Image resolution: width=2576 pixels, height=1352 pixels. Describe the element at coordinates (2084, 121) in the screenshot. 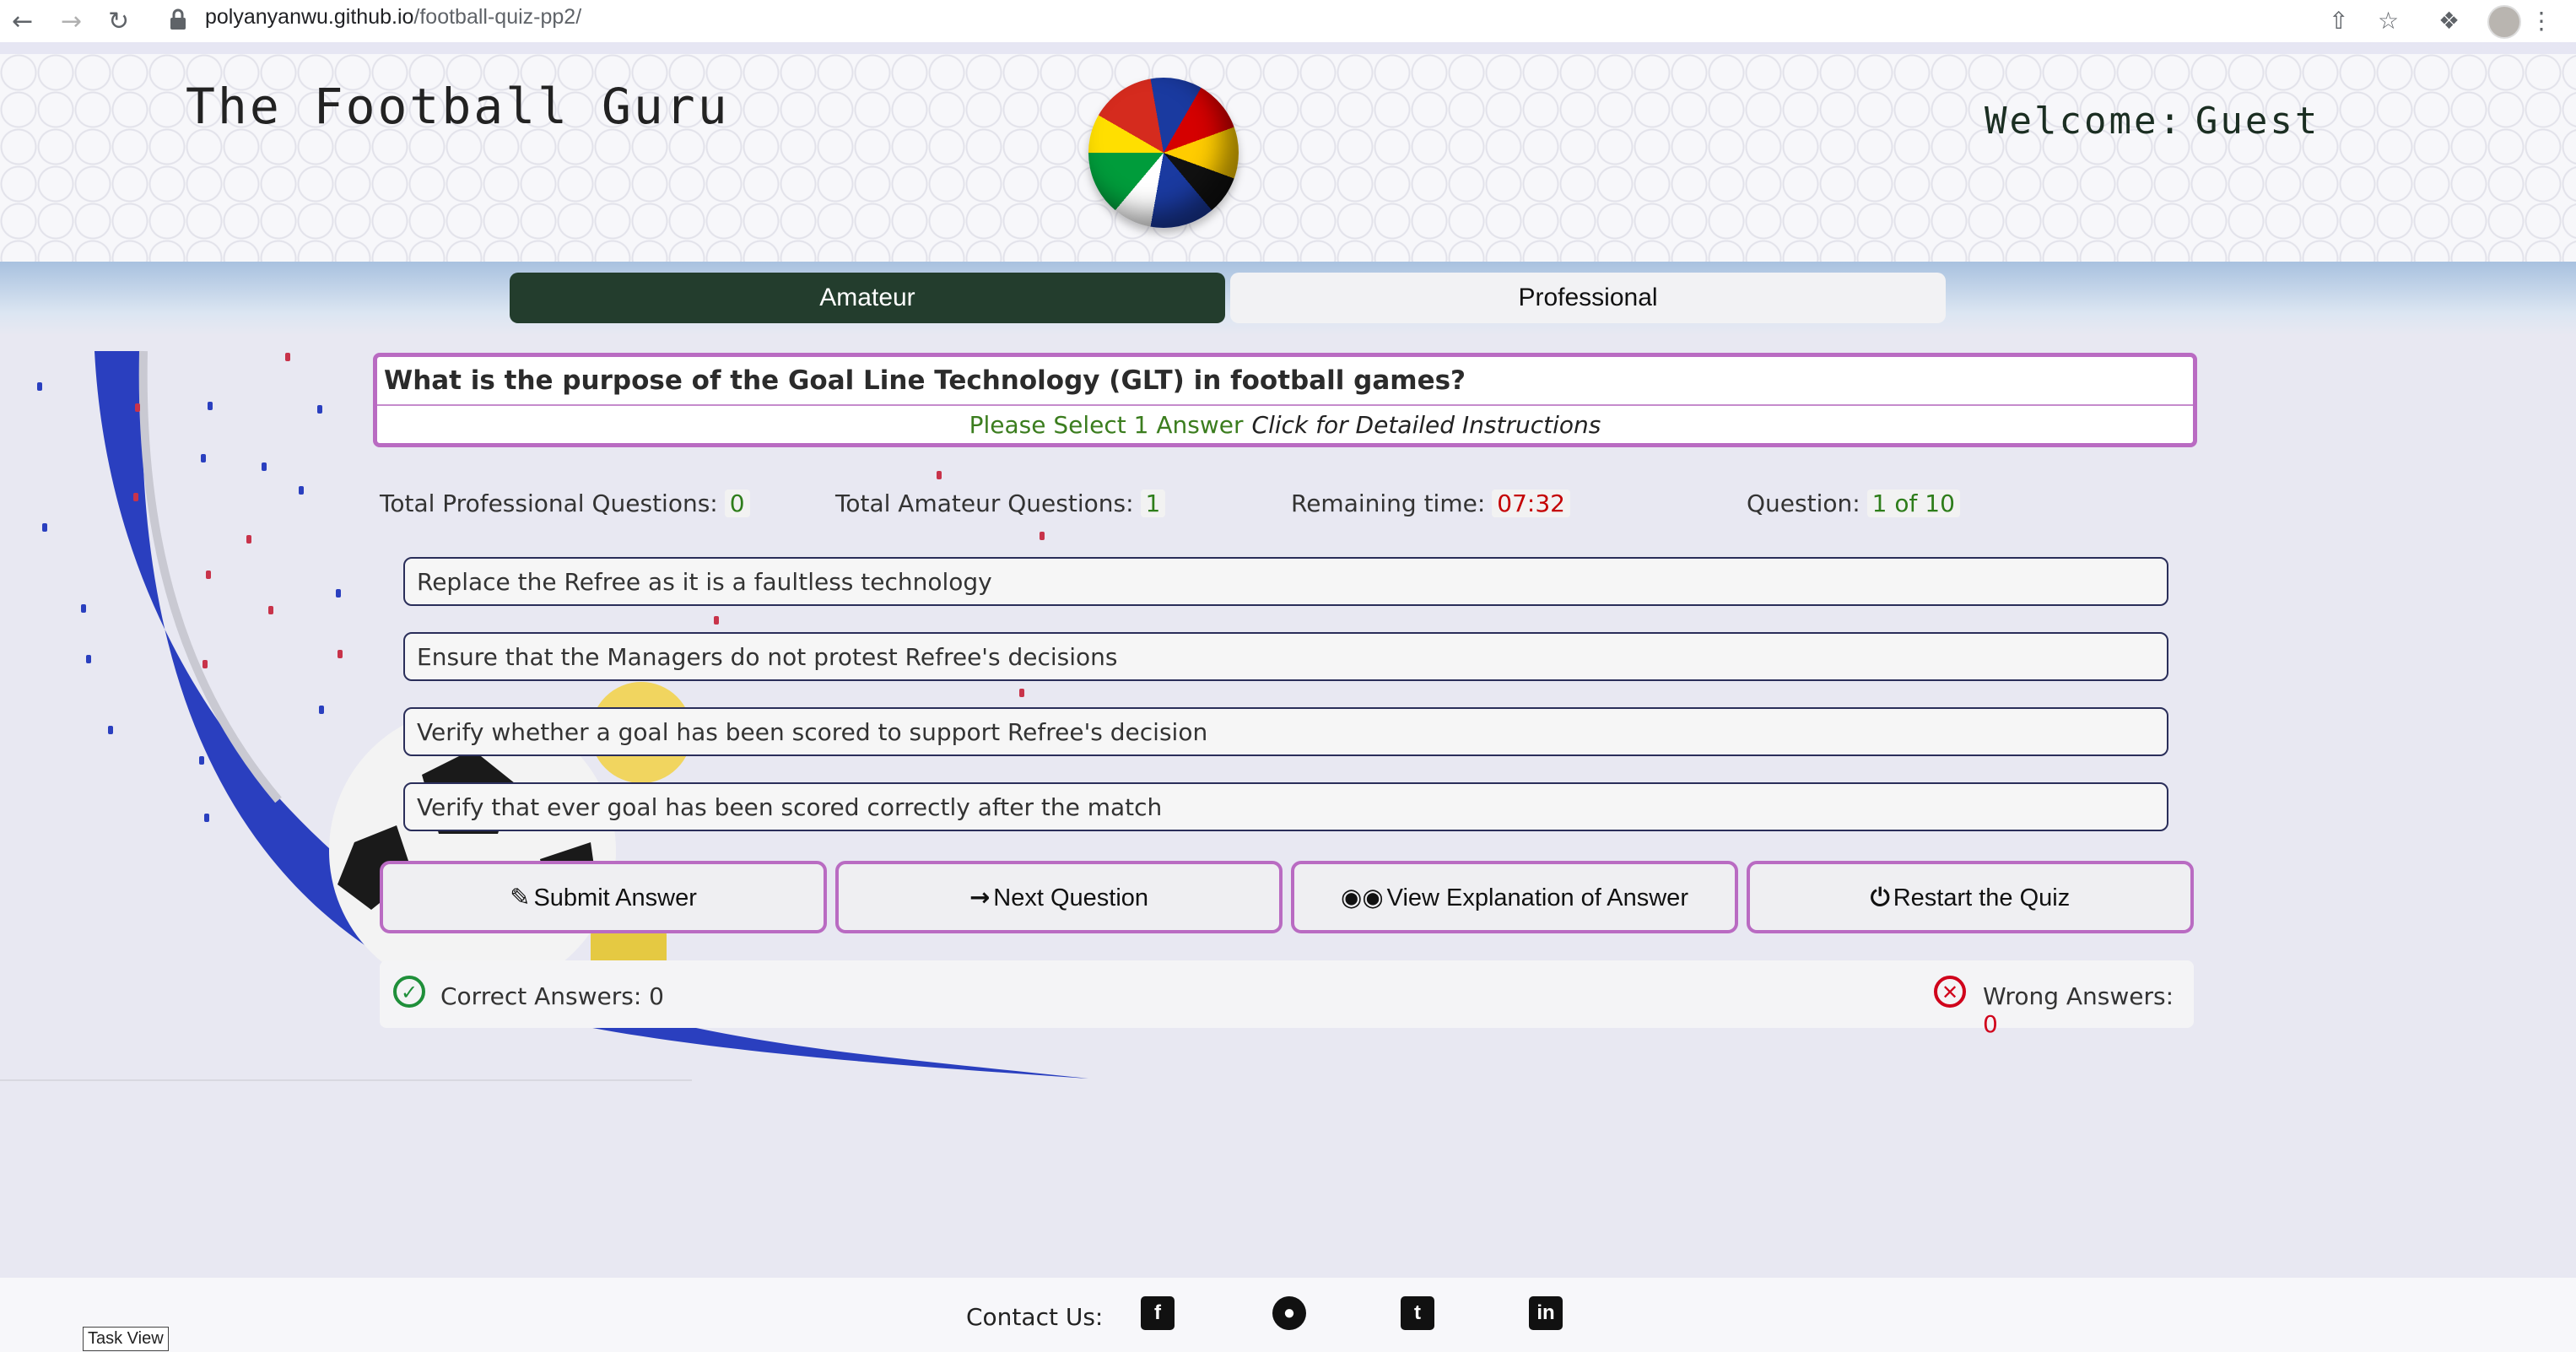

I see `welcome-label: Welcome:` at that location.